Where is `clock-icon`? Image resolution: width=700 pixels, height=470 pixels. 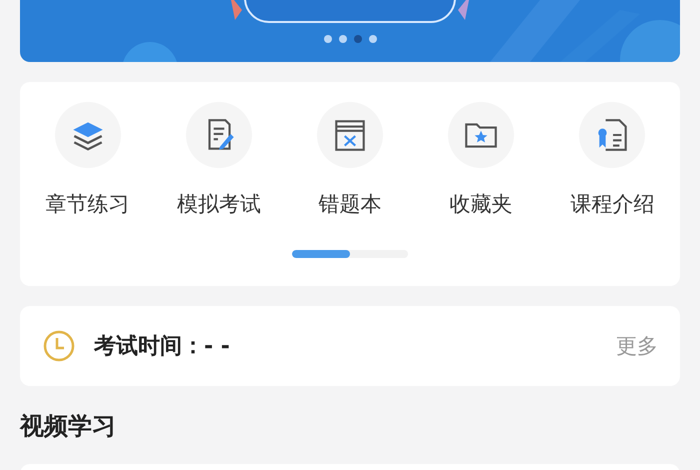
clock-icon is located at coordinates (59, 346).